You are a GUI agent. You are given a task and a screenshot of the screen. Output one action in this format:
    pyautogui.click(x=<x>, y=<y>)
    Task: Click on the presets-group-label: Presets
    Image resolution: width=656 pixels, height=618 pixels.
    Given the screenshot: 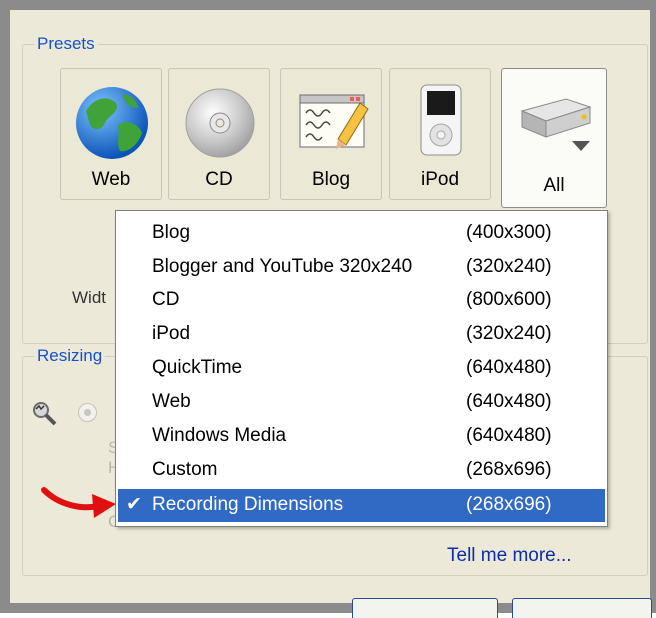 What is the action you would take?
    pyautogui.click(x=66, y=44)
    